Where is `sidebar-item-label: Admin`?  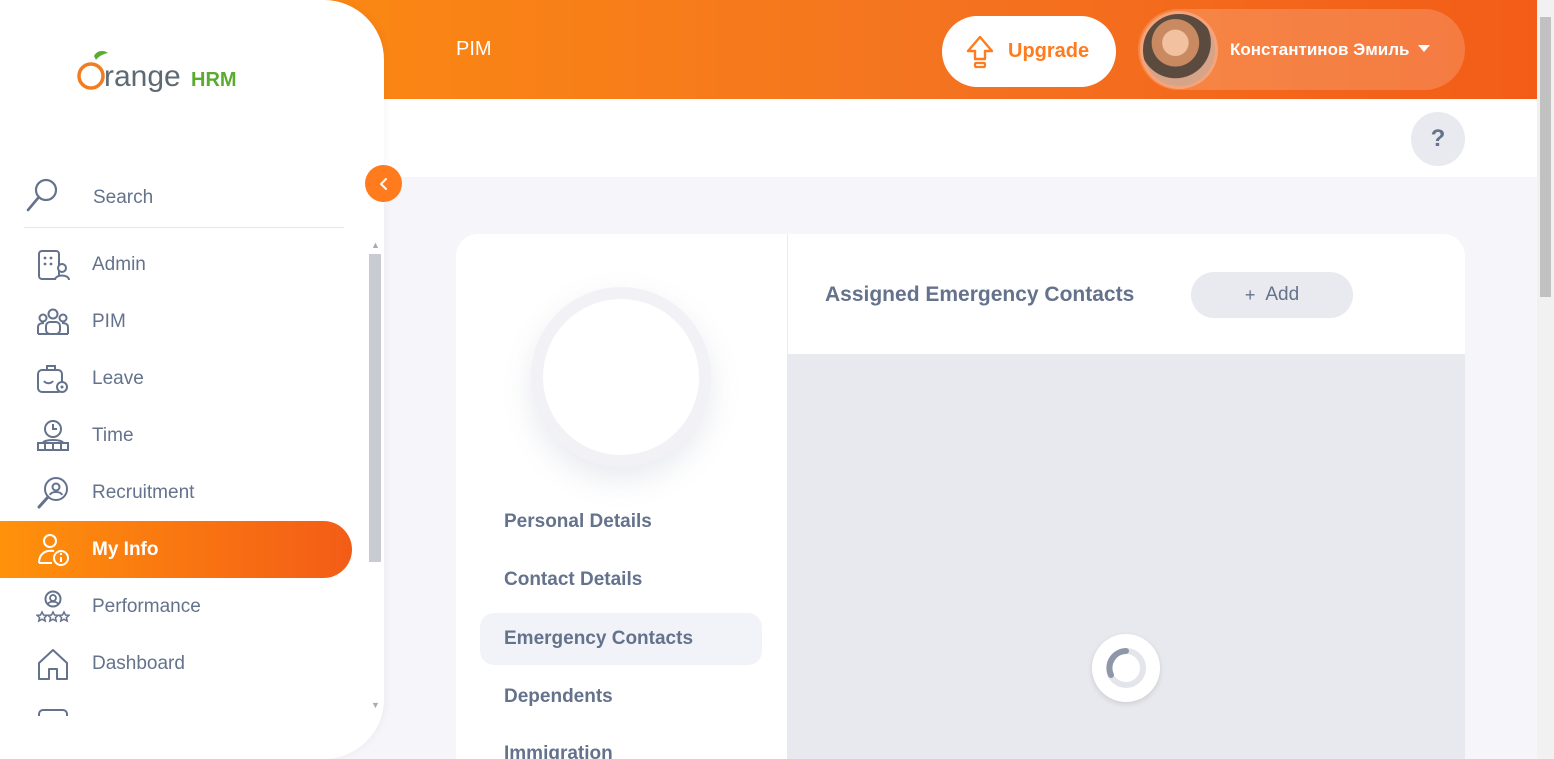
sidebar-item-label: Admin is located at coordinates (119, 264).